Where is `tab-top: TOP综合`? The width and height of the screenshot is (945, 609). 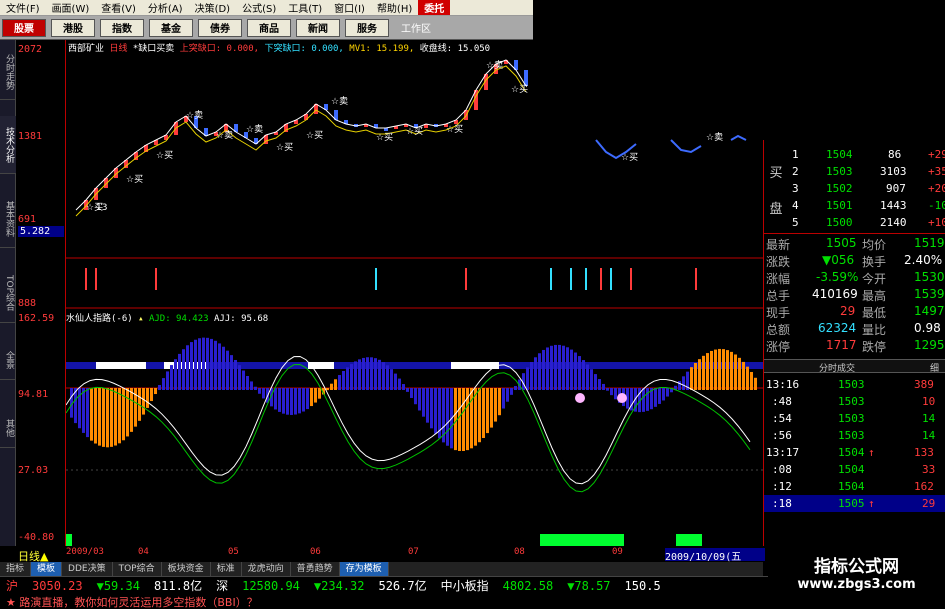
tab-top: TOP综合 is located at coordinates (8, 294).